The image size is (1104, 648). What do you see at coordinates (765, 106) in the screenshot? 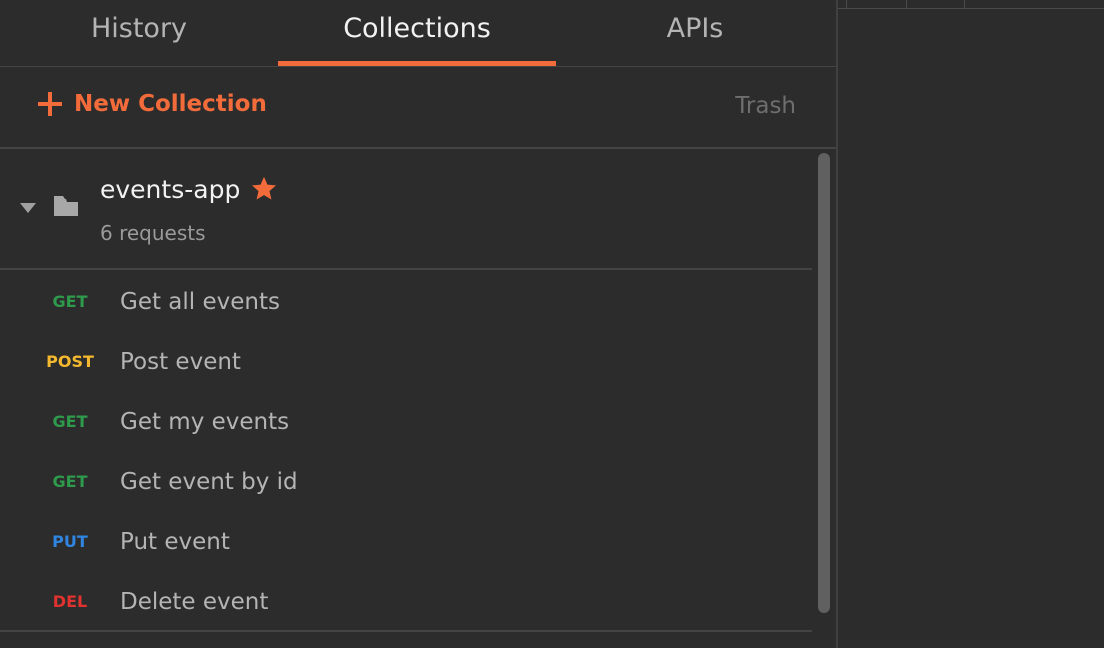
I see `trash-button: Trash` at bounding box center [765, 106].